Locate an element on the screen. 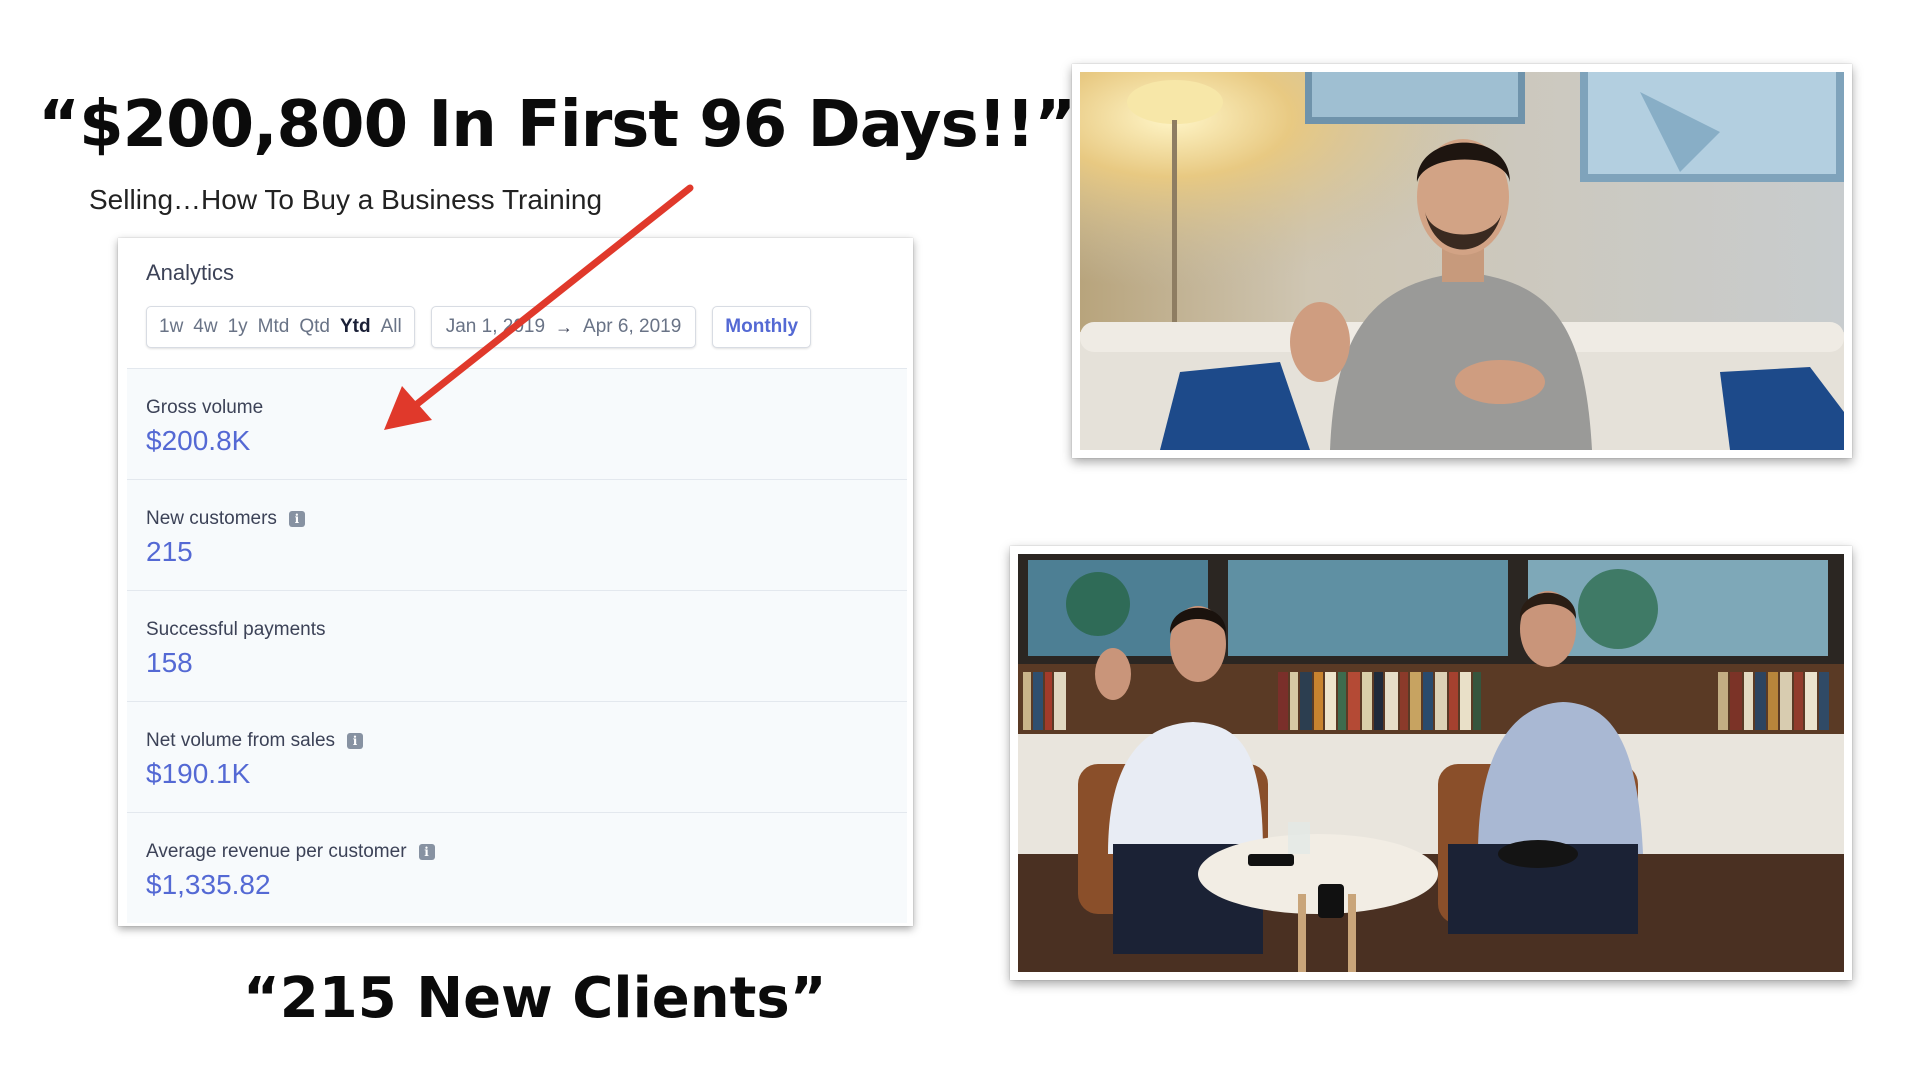 The image size is (1920, 1080). date-range-picker: Jan 1, 2019 → Apr 6, 2019 is located at coordinates (563, 327).